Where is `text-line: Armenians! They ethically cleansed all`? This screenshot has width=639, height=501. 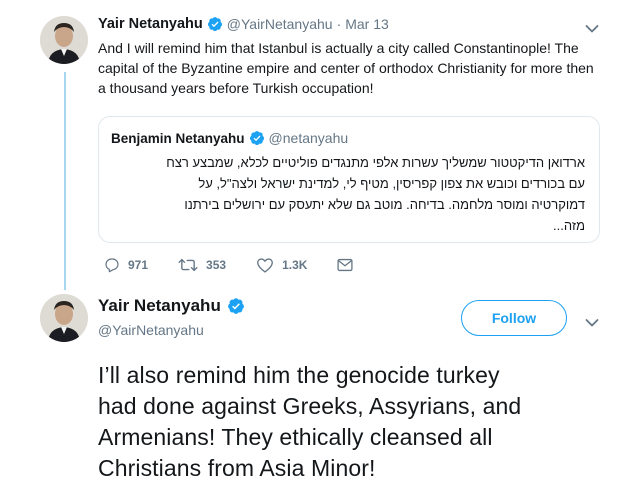
text-line: Armenians! They ethically cleansed all is located at coordinates (295, 437).